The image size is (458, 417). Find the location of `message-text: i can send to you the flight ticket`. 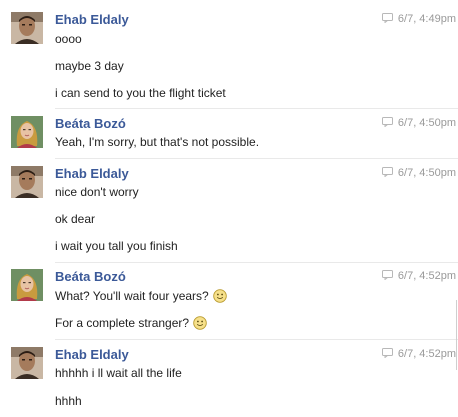

message-text: i can send to you the flight ticket is located at coordinates (140, 93).